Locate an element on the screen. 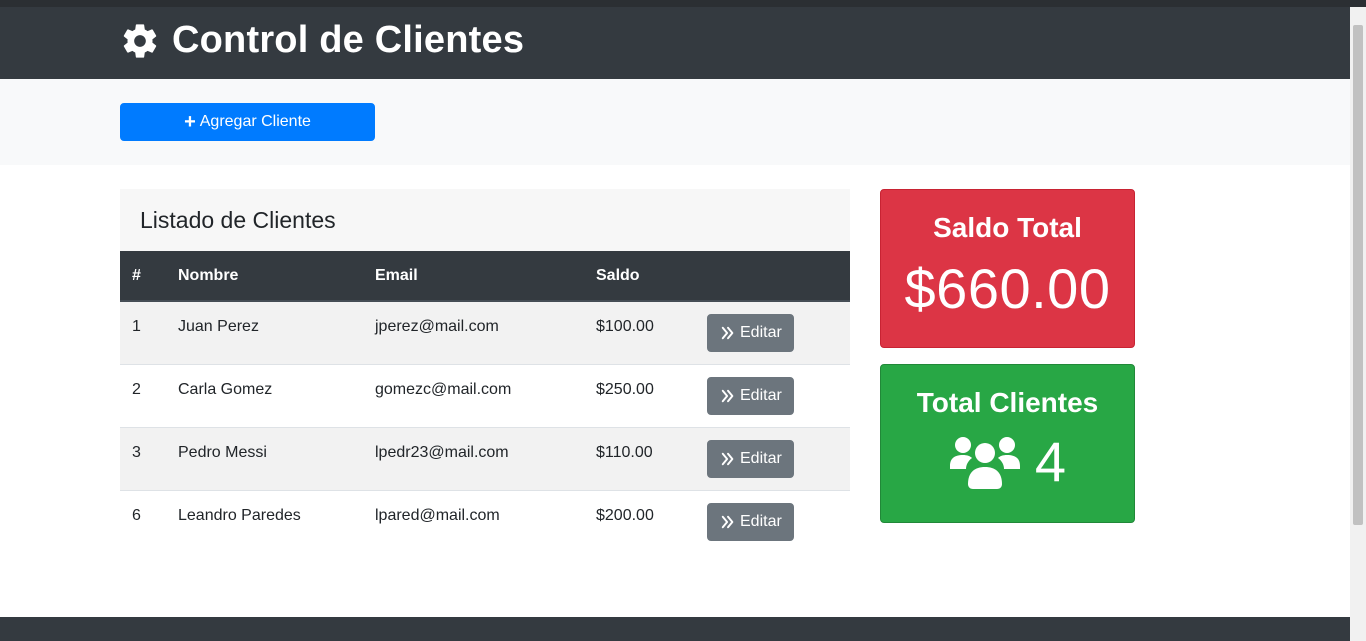  column-header-id: # is located at coordinates (149, 276).